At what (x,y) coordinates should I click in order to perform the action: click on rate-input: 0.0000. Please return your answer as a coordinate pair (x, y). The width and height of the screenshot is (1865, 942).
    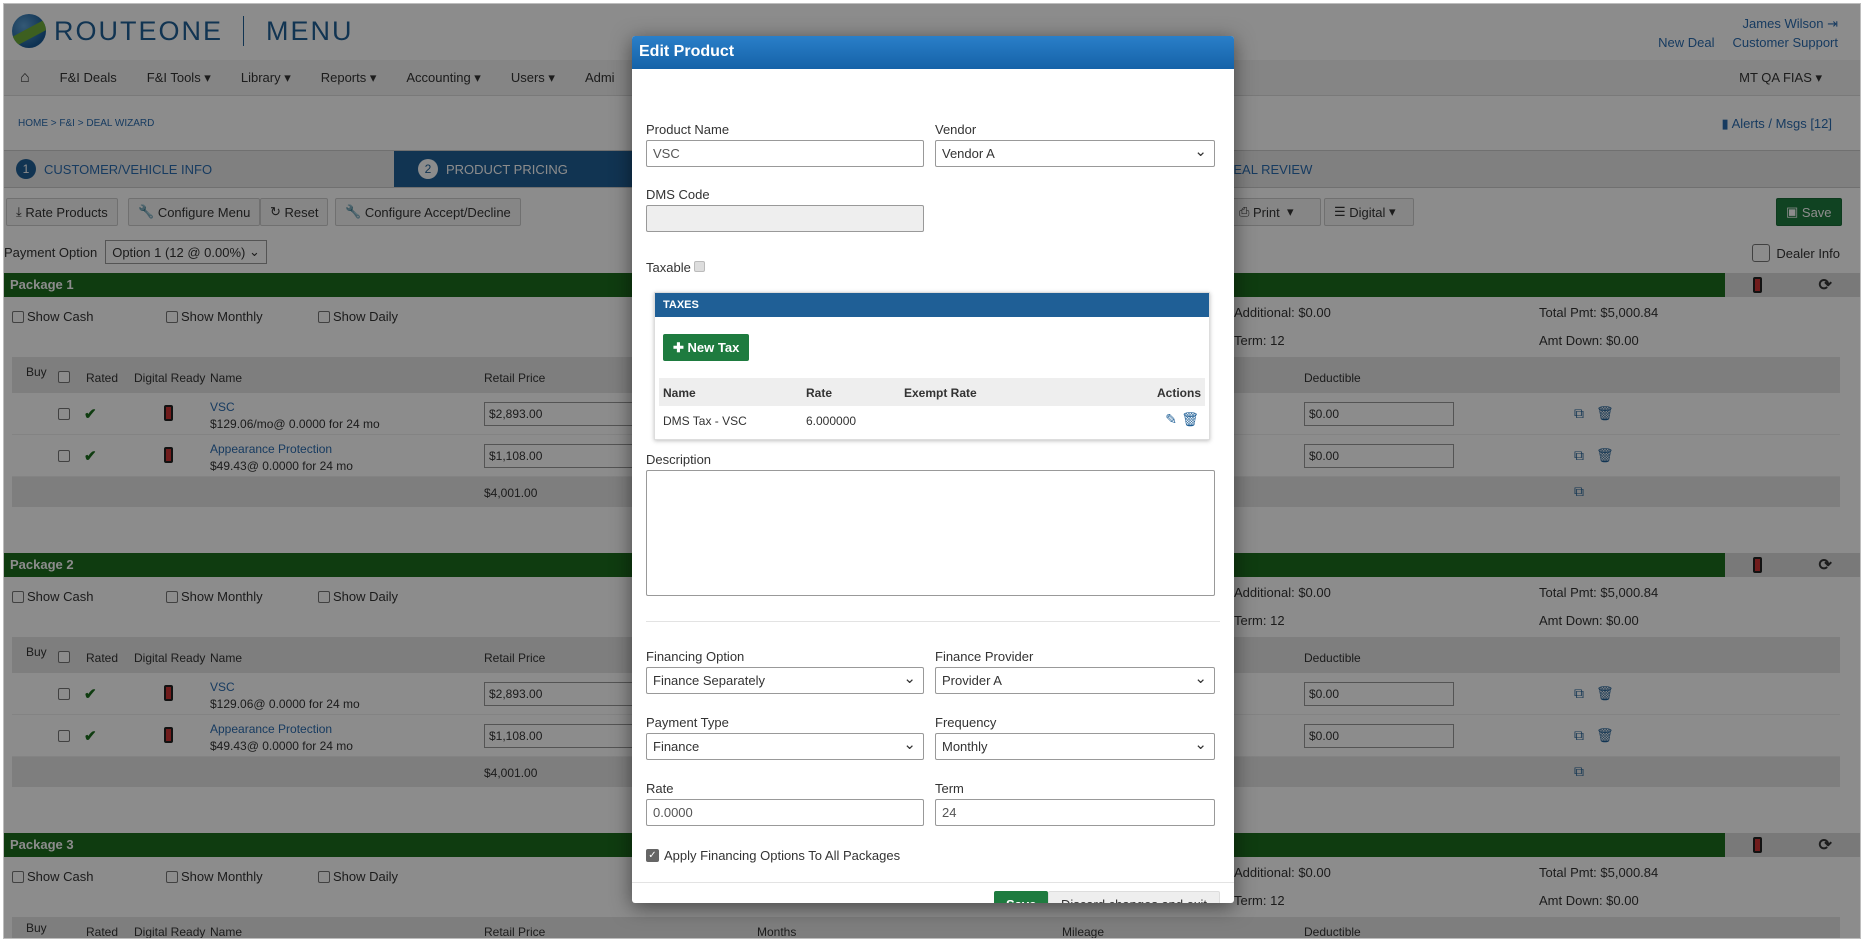
    Looking at the image, I should click on (785, 812).